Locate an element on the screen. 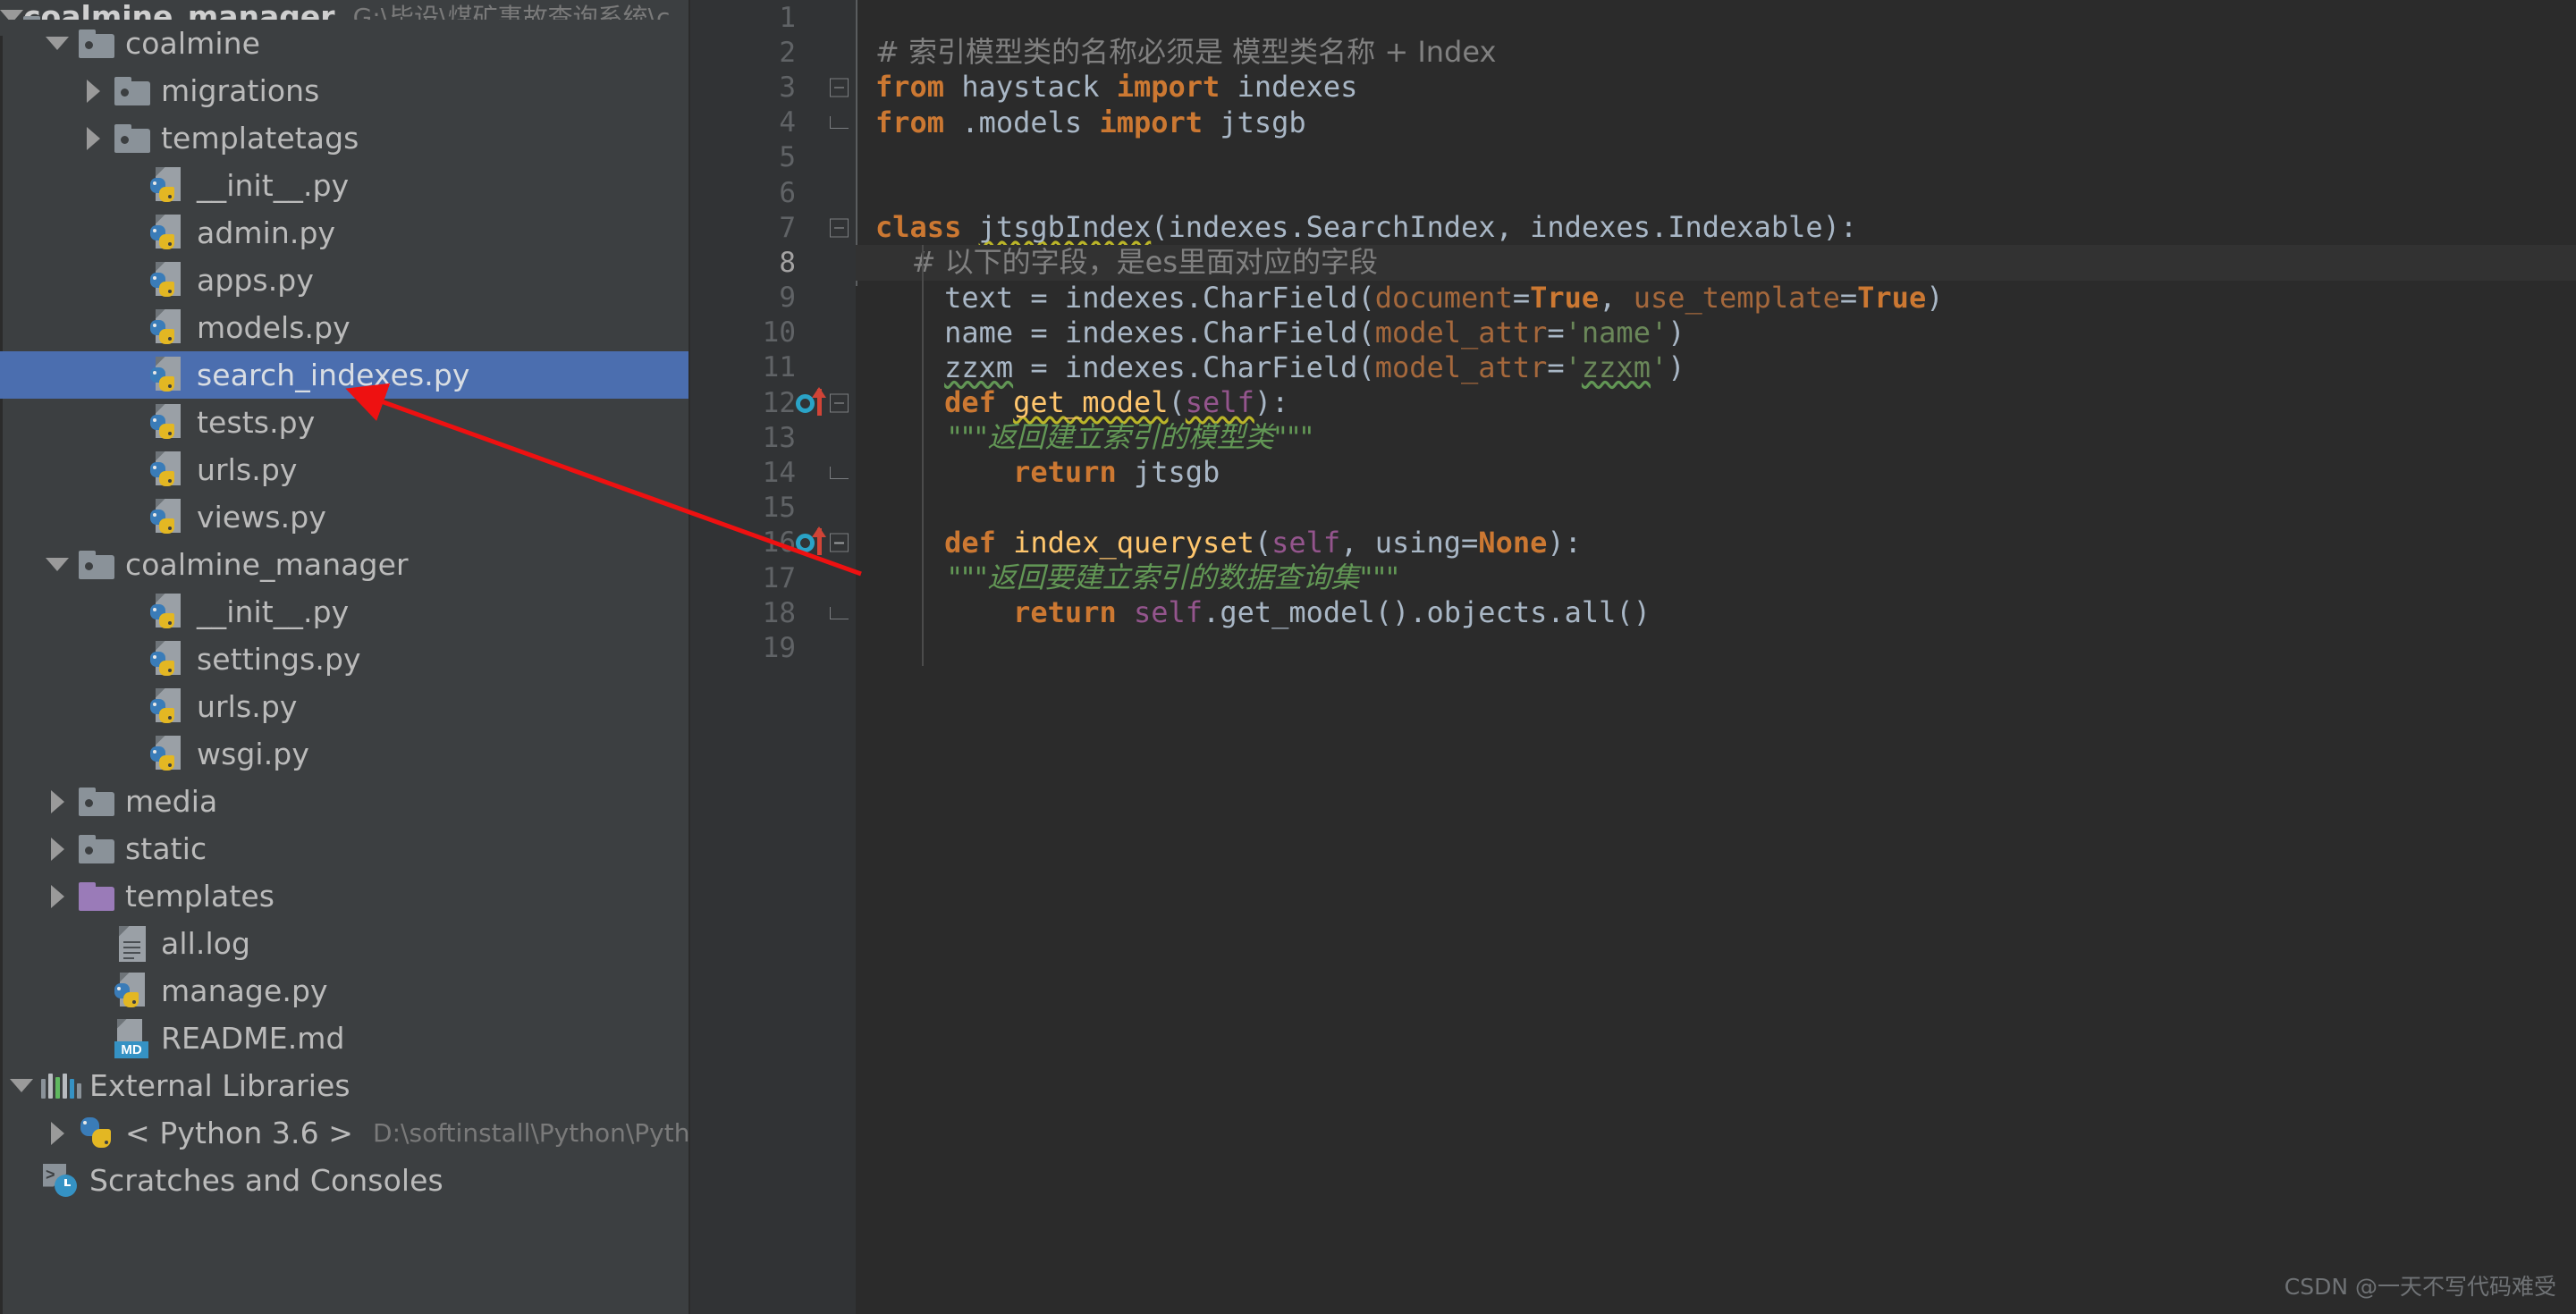 This screenshot has height=1314, width=2576. tree-row-tests-py: tests.py is located at coordinates (345, 423).